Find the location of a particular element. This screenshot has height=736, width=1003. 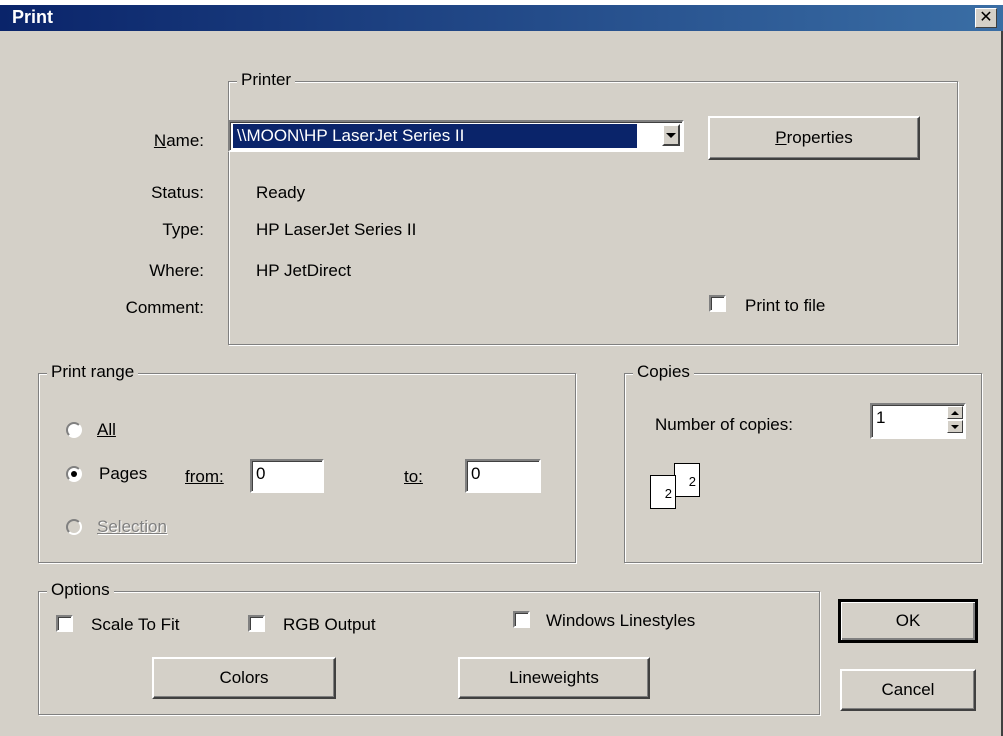

lineweights-button: Lineweights is located at coordinates (554, 678).